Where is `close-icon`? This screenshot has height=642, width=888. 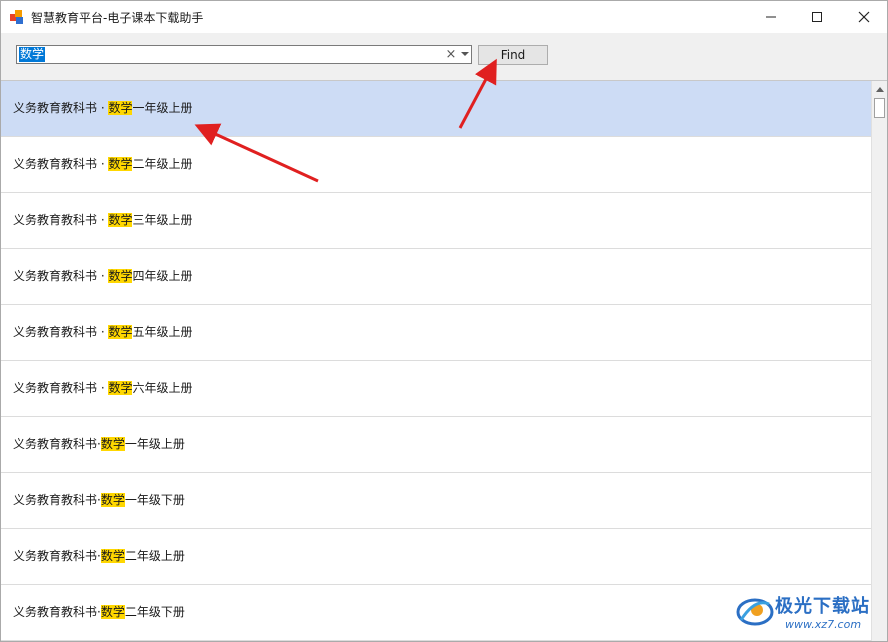 close-icon is located at coordinates (864, 17).